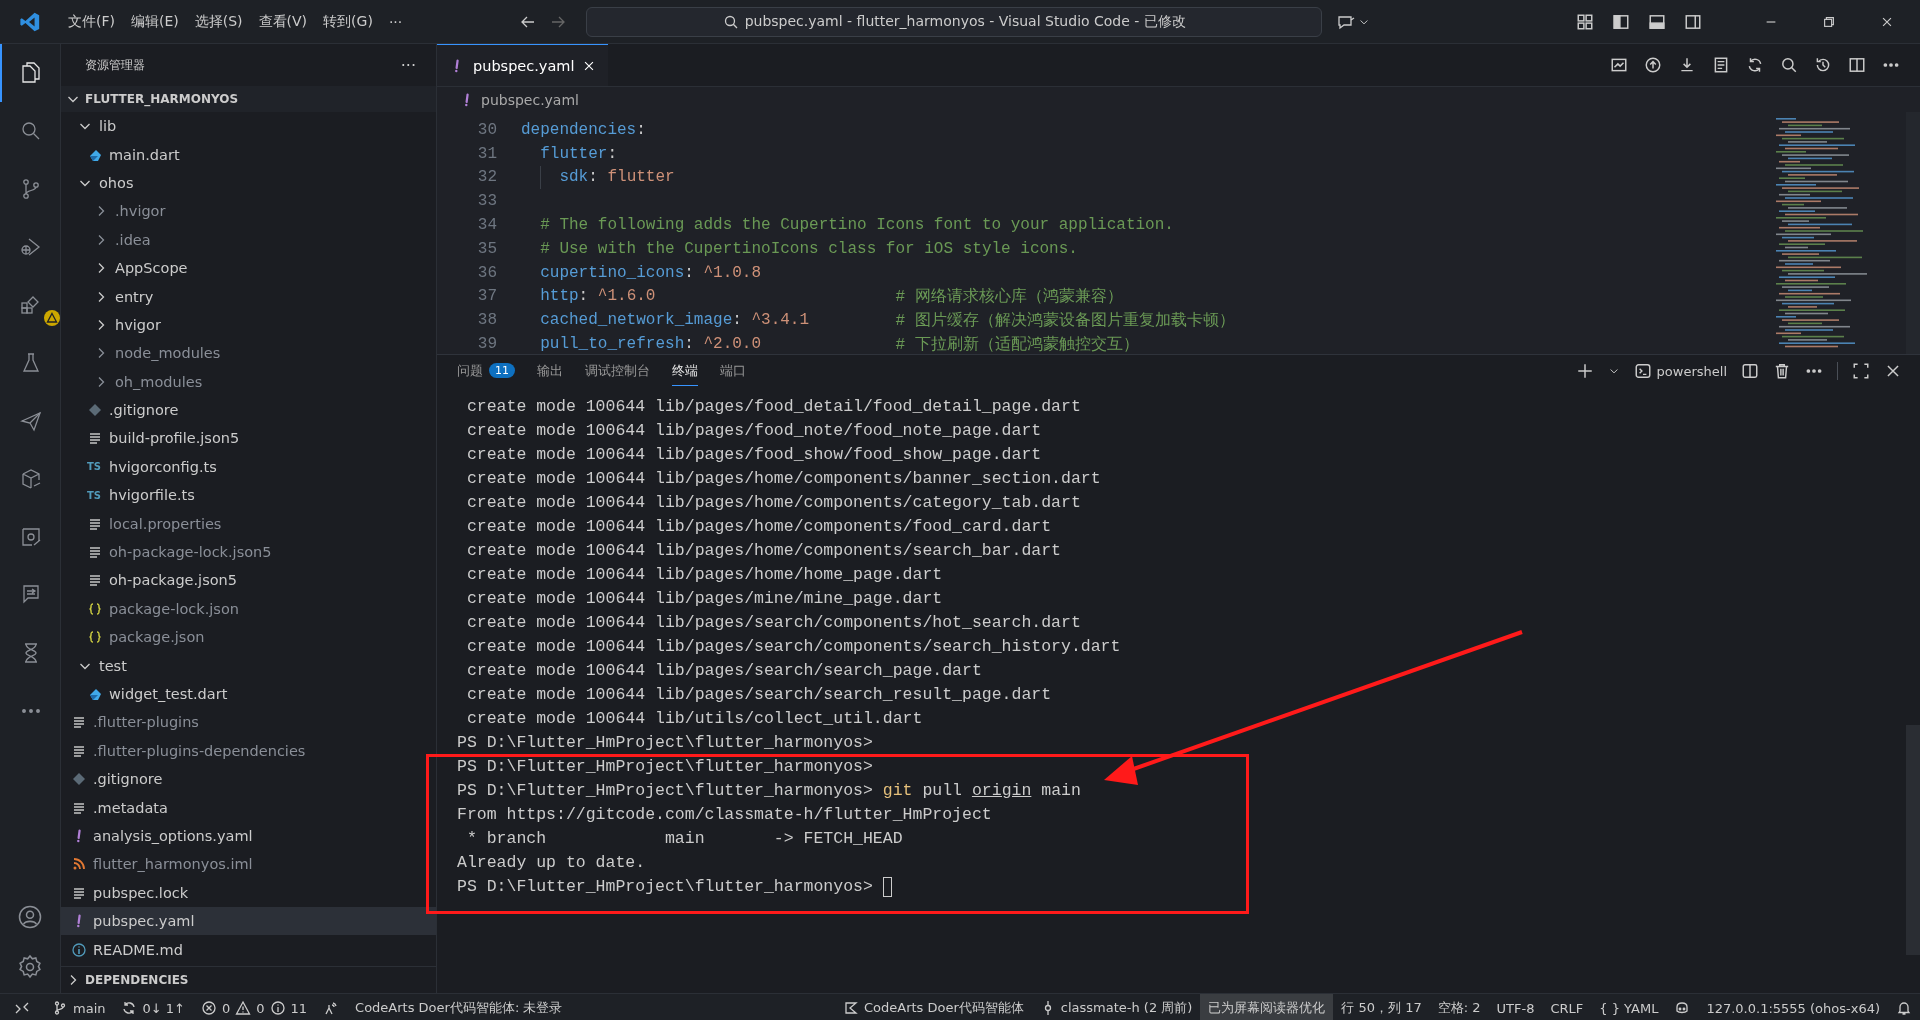 Image resolution: width=1920 pixels, height=1020 pixels. I want to click on upload-icon, so click(1653, 65).